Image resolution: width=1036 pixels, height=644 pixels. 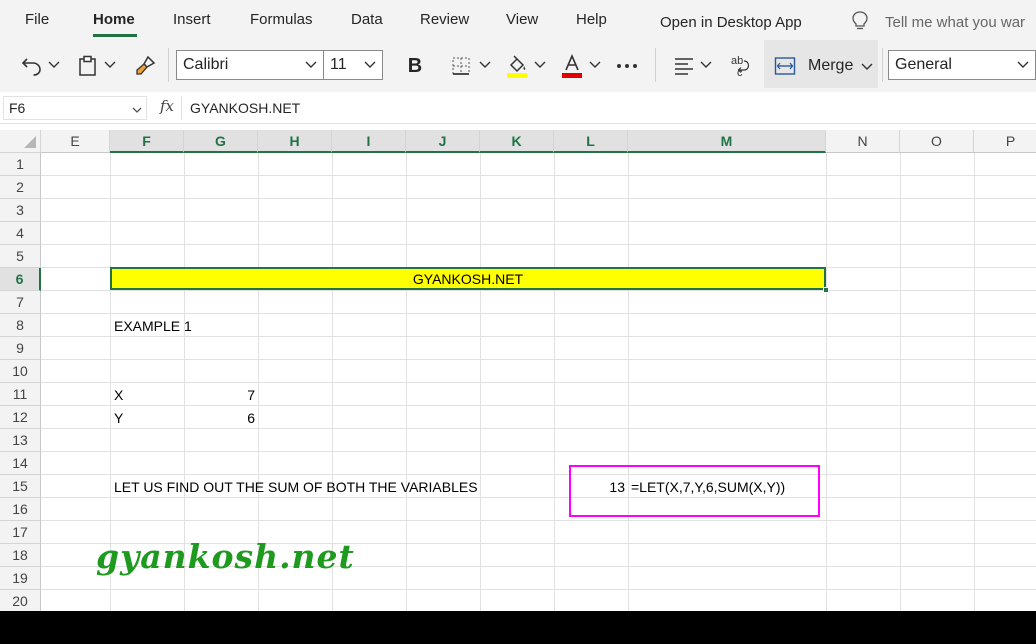 I want to click on column-header-n: N, so click(x=863, y=141).